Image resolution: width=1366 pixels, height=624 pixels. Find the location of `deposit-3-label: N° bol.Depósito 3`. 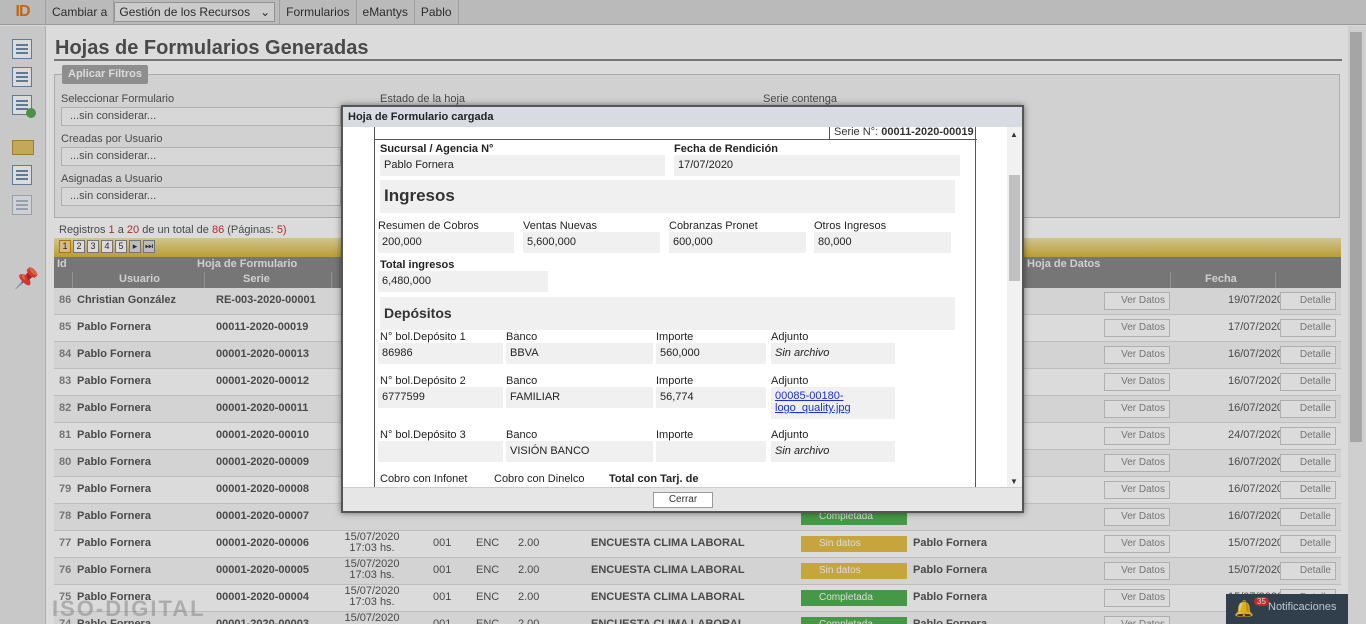

deposit-3-label: N° bol.Depósito 3 is located at coordinates (423, 435).